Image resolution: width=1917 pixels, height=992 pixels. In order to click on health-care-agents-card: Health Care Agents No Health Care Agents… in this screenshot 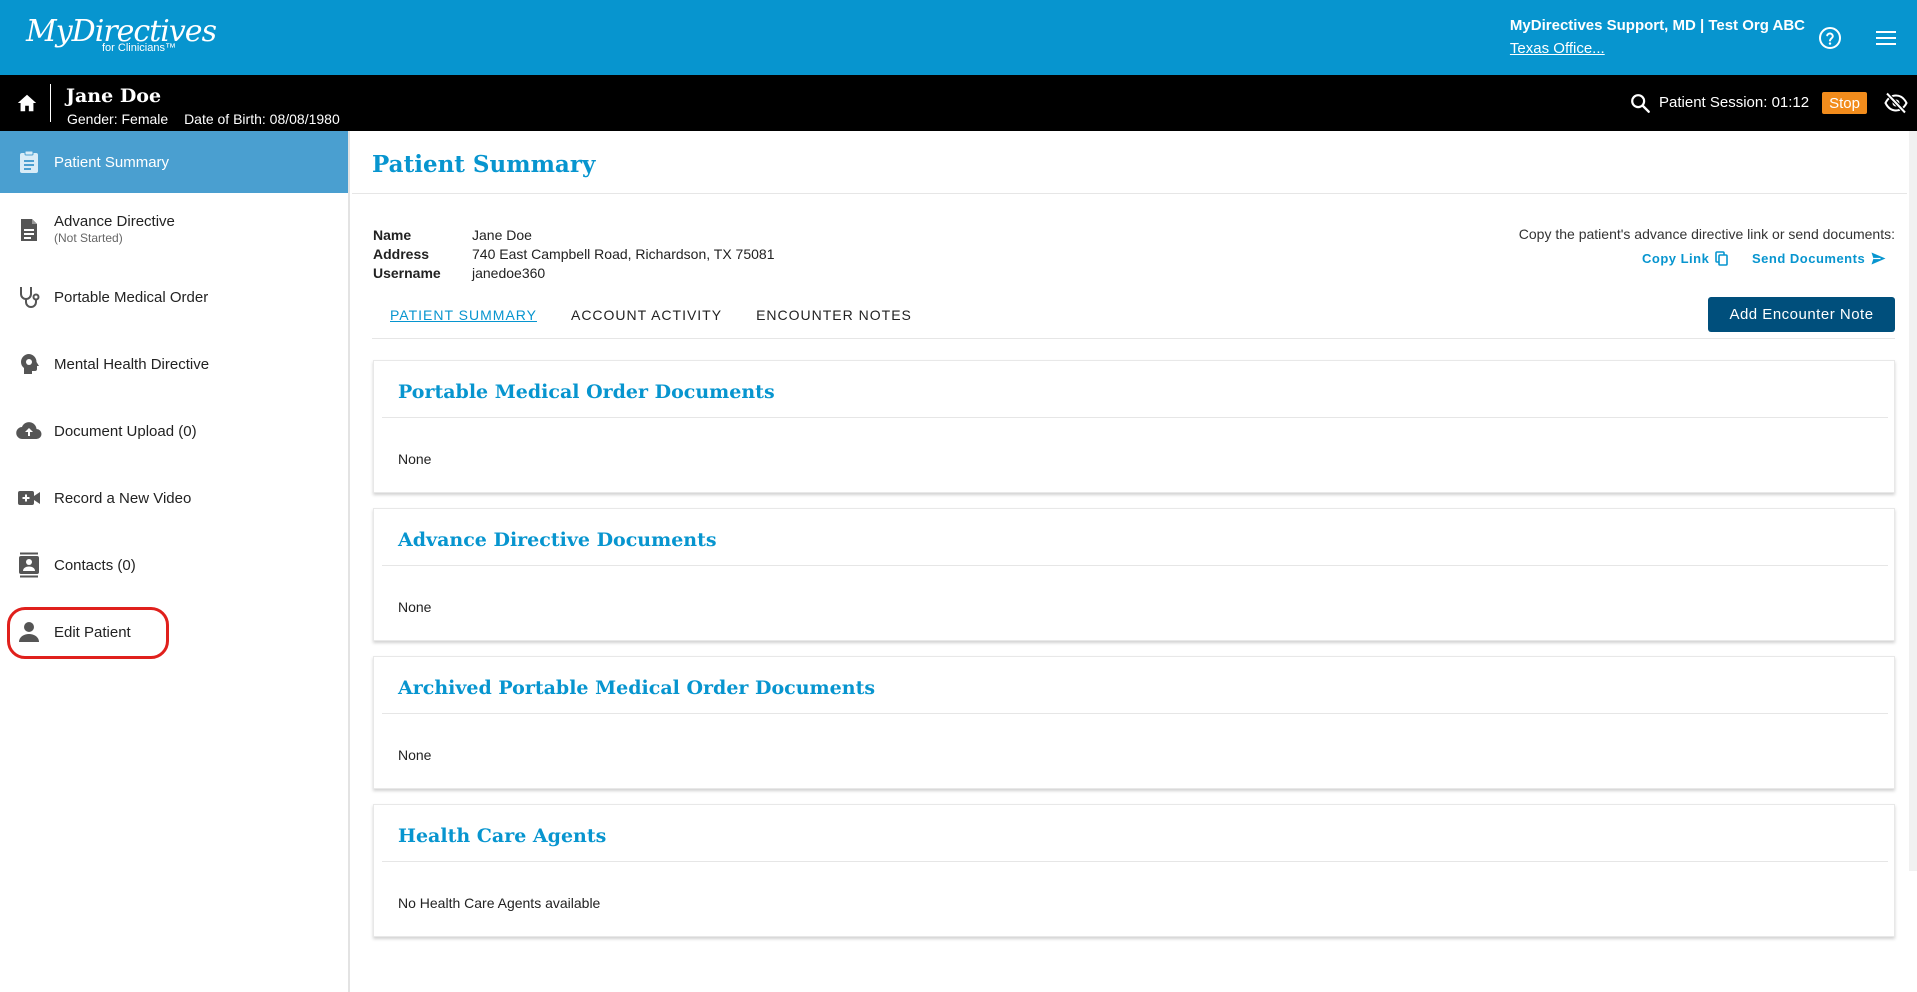, I will do `click(1134, 870)`.